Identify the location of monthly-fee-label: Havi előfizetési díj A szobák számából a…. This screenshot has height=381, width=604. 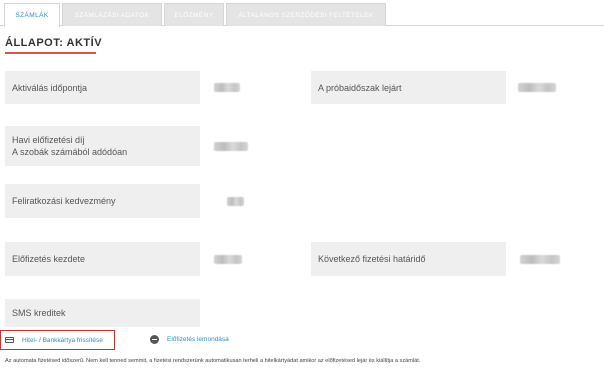
(102, 146).